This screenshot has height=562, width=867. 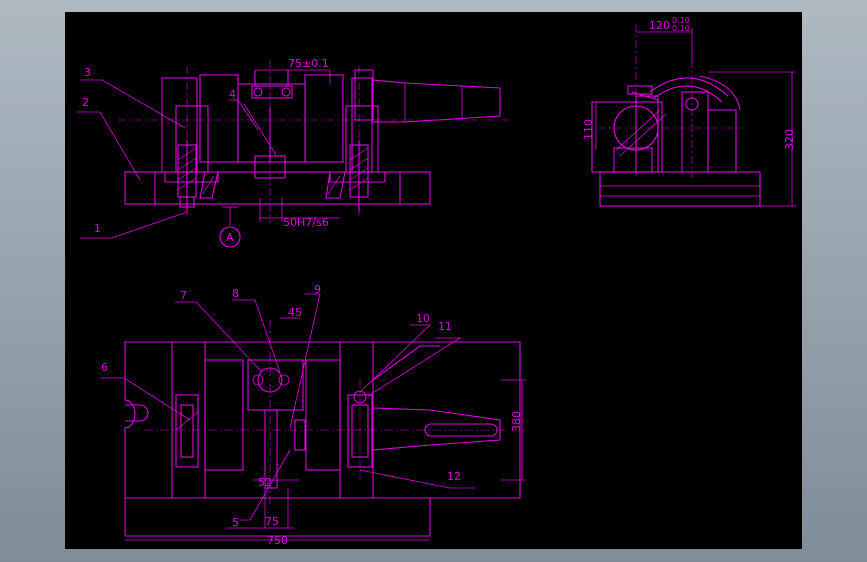 I want to click on part-label-6: 6, so click(x=104, y=367).